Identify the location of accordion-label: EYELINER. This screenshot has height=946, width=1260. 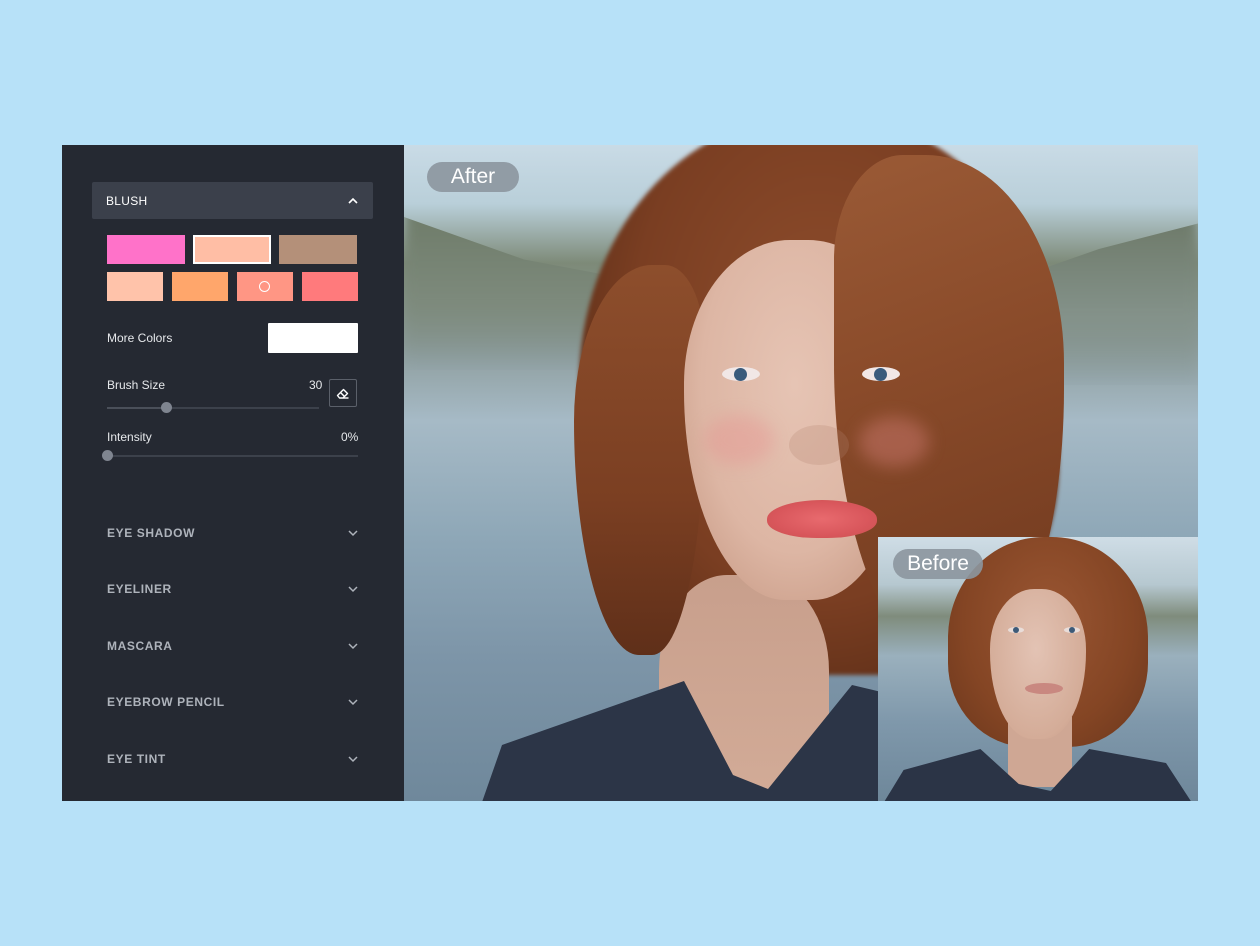
(139, 589).